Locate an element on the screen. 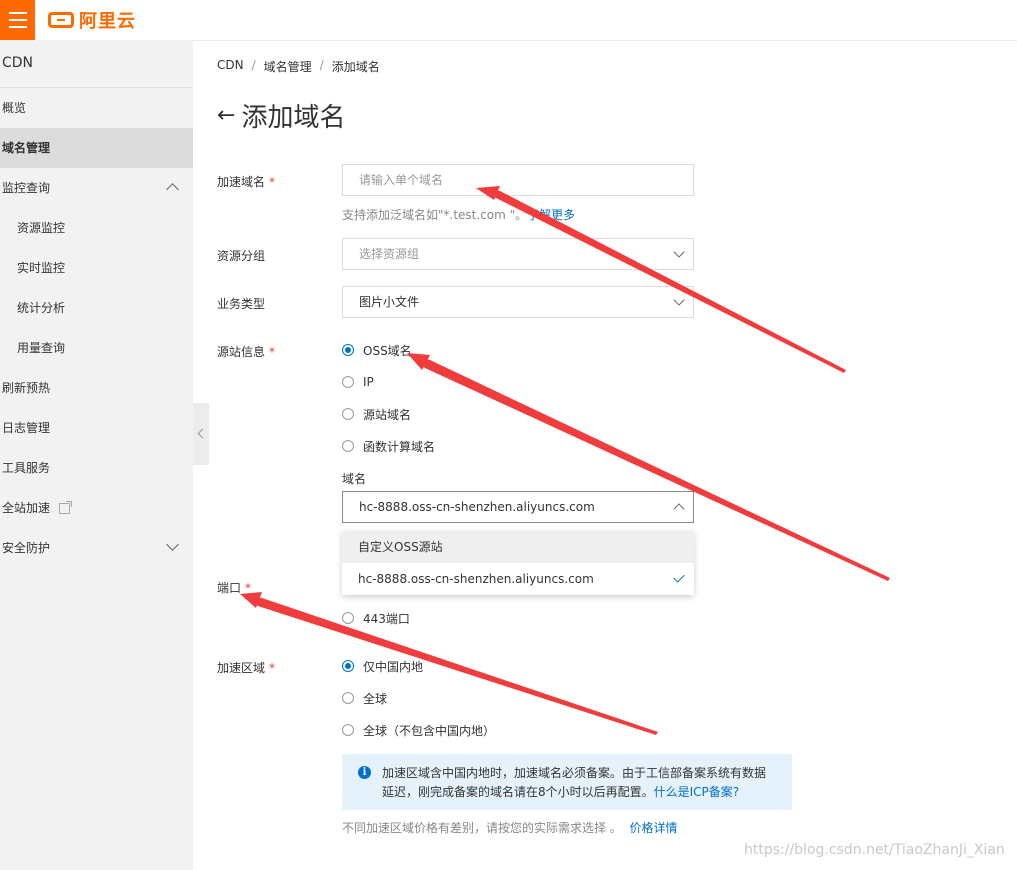  sidebar-item-statistics: 统计分析 is located at coordinates (96, 308).